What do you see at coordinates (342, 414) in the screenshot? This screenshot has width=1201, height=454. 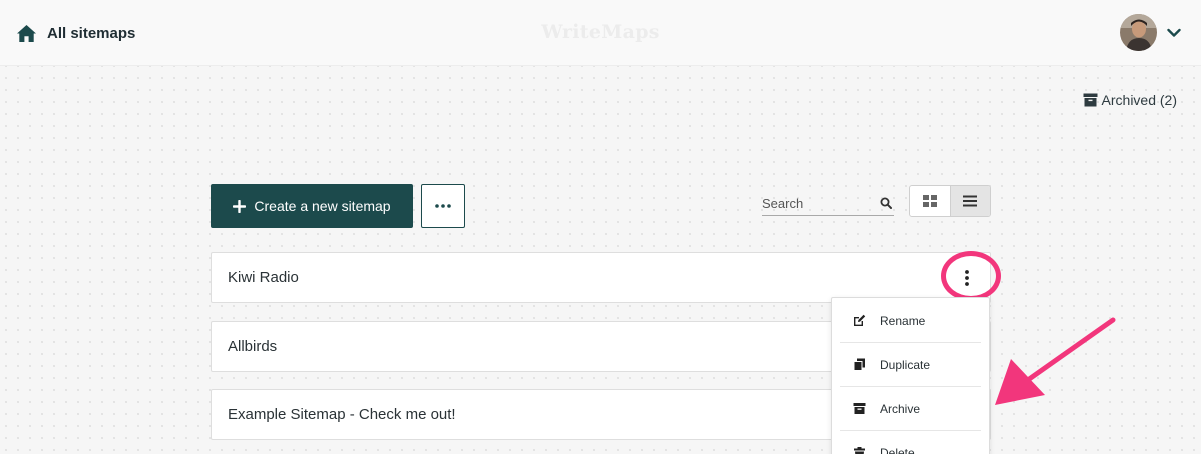 I see `sitemap-title: Example Sitemap - Check me out!` at bounding box center [342, 414].